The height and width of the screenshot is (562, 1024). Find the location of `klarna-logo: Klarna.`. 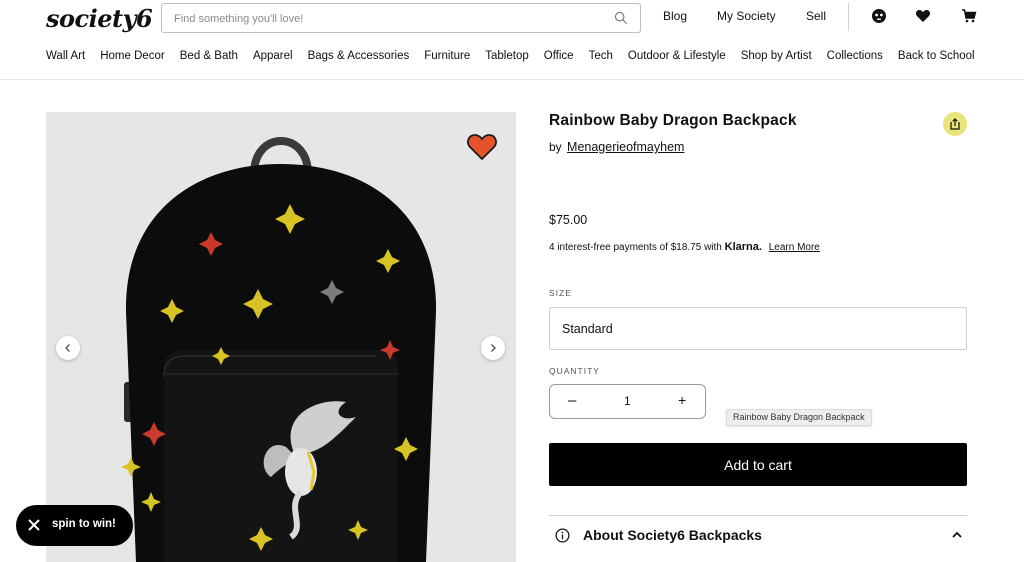

klarna-logo: Klarna. is located at coordinates (743, 247).